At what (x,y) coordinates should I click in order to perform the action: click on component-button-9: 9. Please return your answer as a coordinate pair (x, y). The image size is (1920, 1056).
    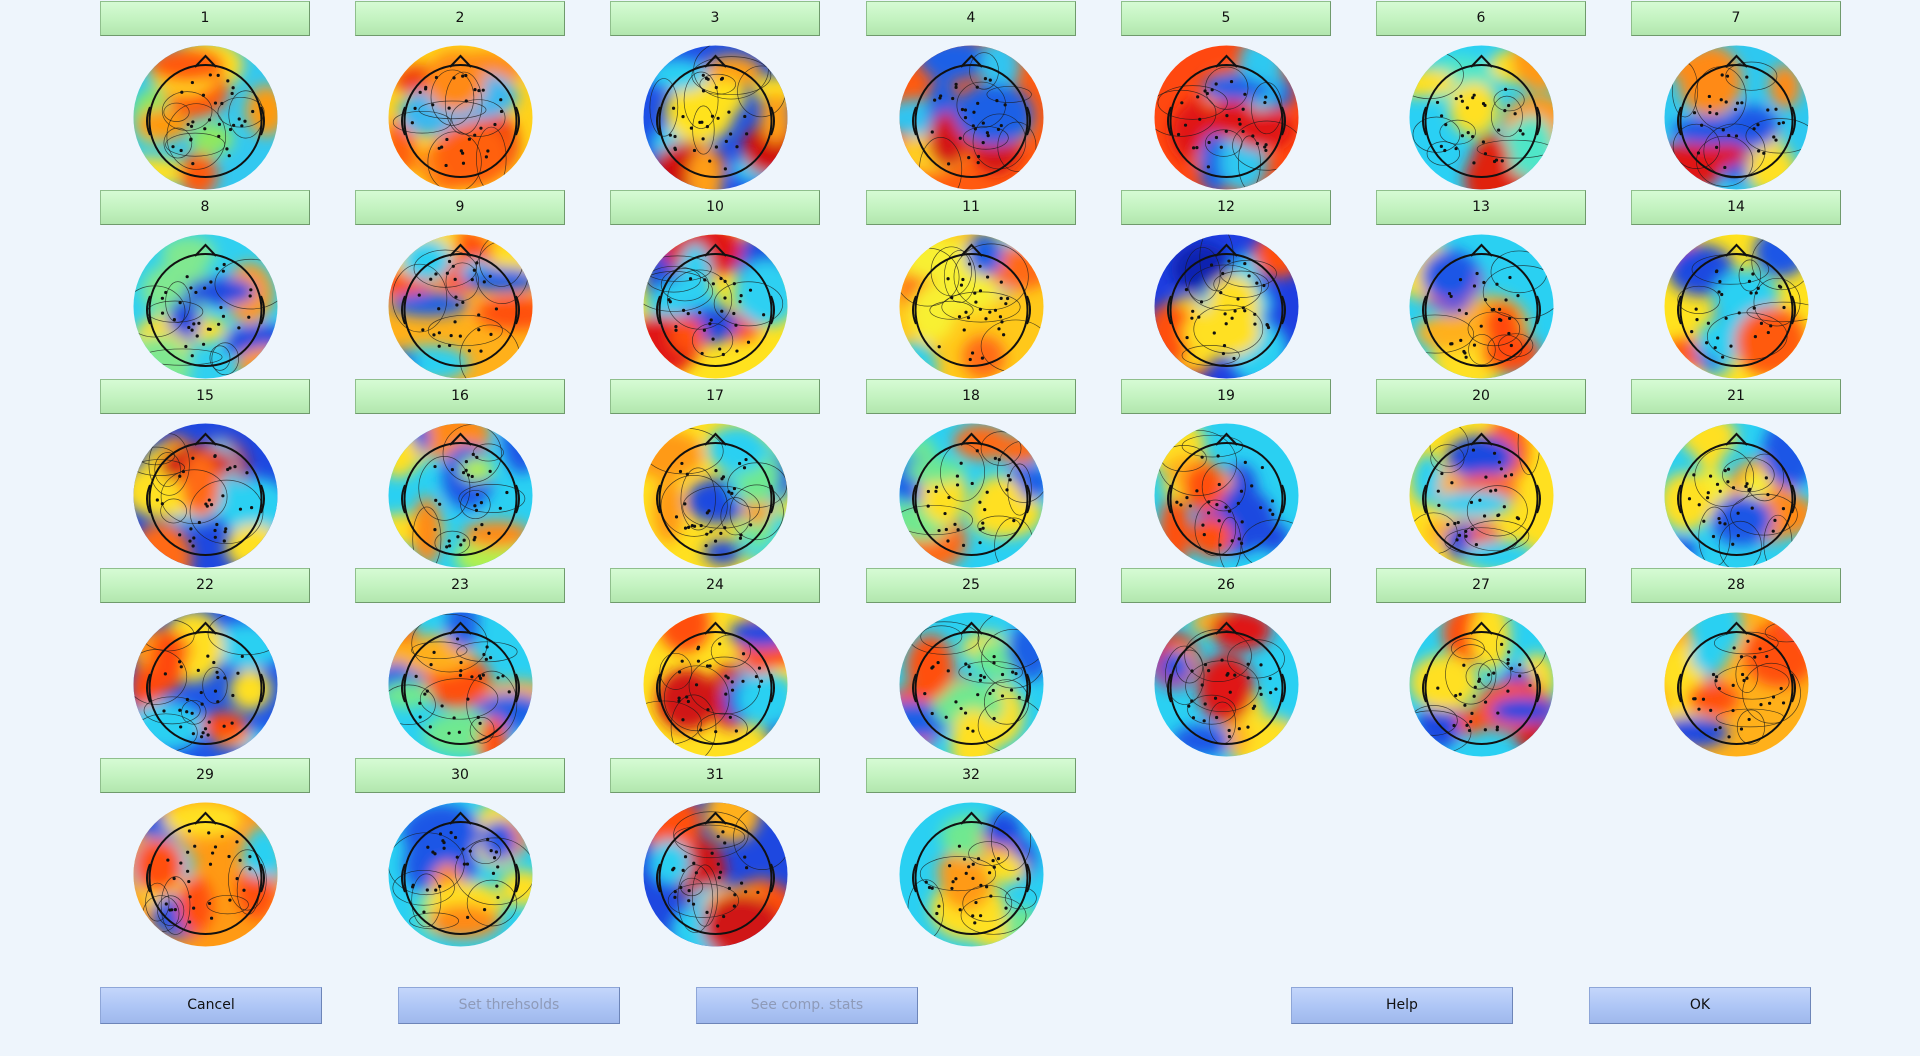
    Looking at the image, I should click on (460, 207).